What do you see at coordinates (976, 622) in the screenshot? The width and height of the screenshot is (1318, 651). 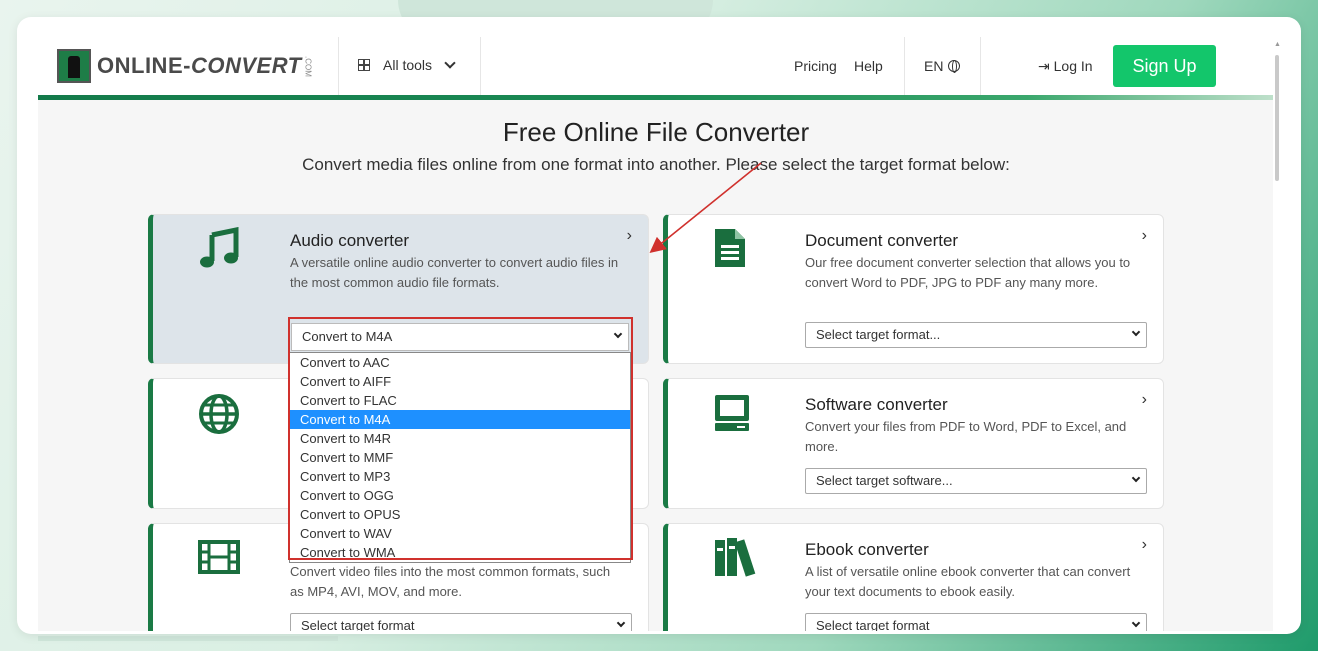 I see `ebook-format-select: Select target format` at bounding box center [976, 622].